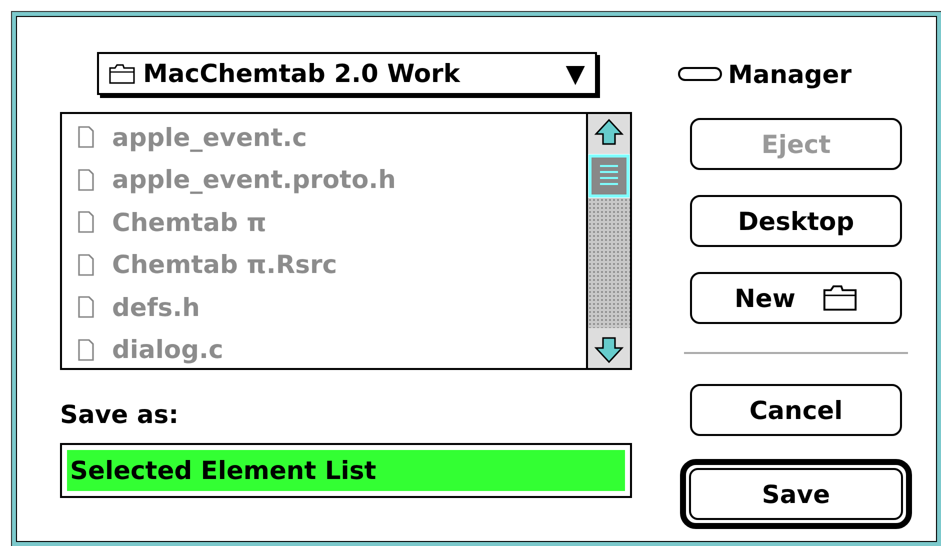 The image size is (941, 546). Describe the element at coordinates (120, 414) in the screenshot. I see `save-as-label: Save as:` at that location.